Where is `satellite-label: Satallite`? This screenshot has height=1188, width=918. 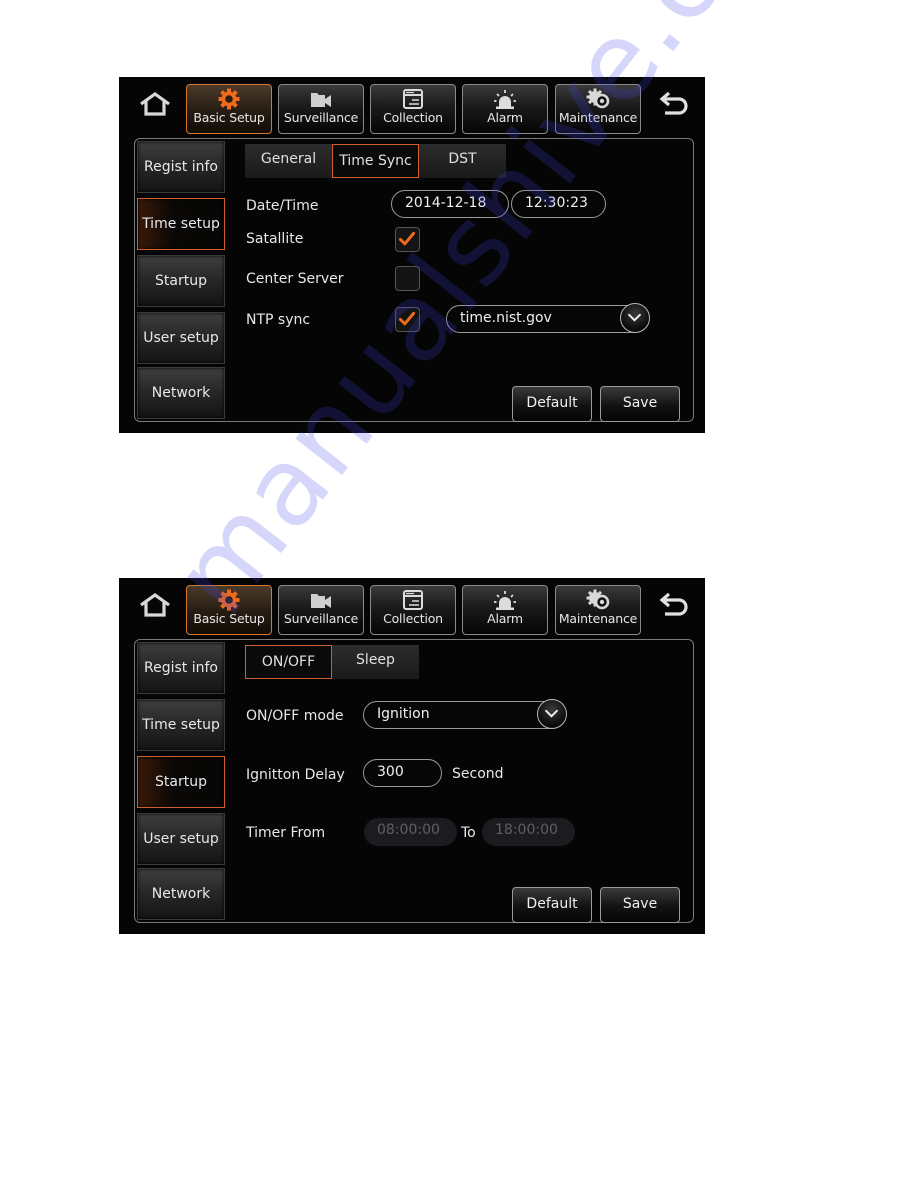
satellite-label: Satallite is located at coordinates (275, 239).